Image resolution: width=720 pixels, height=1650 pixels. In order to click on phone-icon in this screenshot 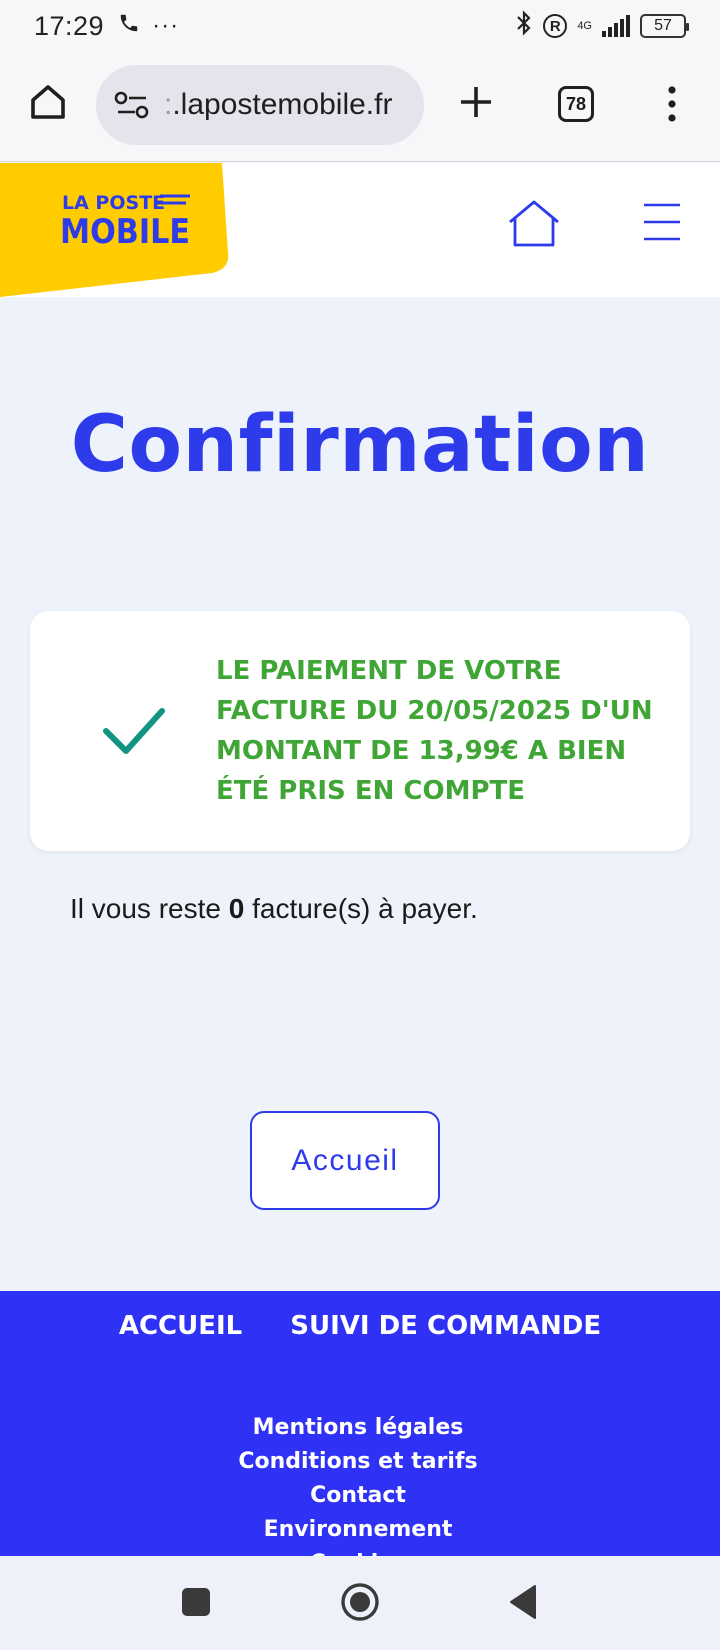, I will do `click(129, 26)`.